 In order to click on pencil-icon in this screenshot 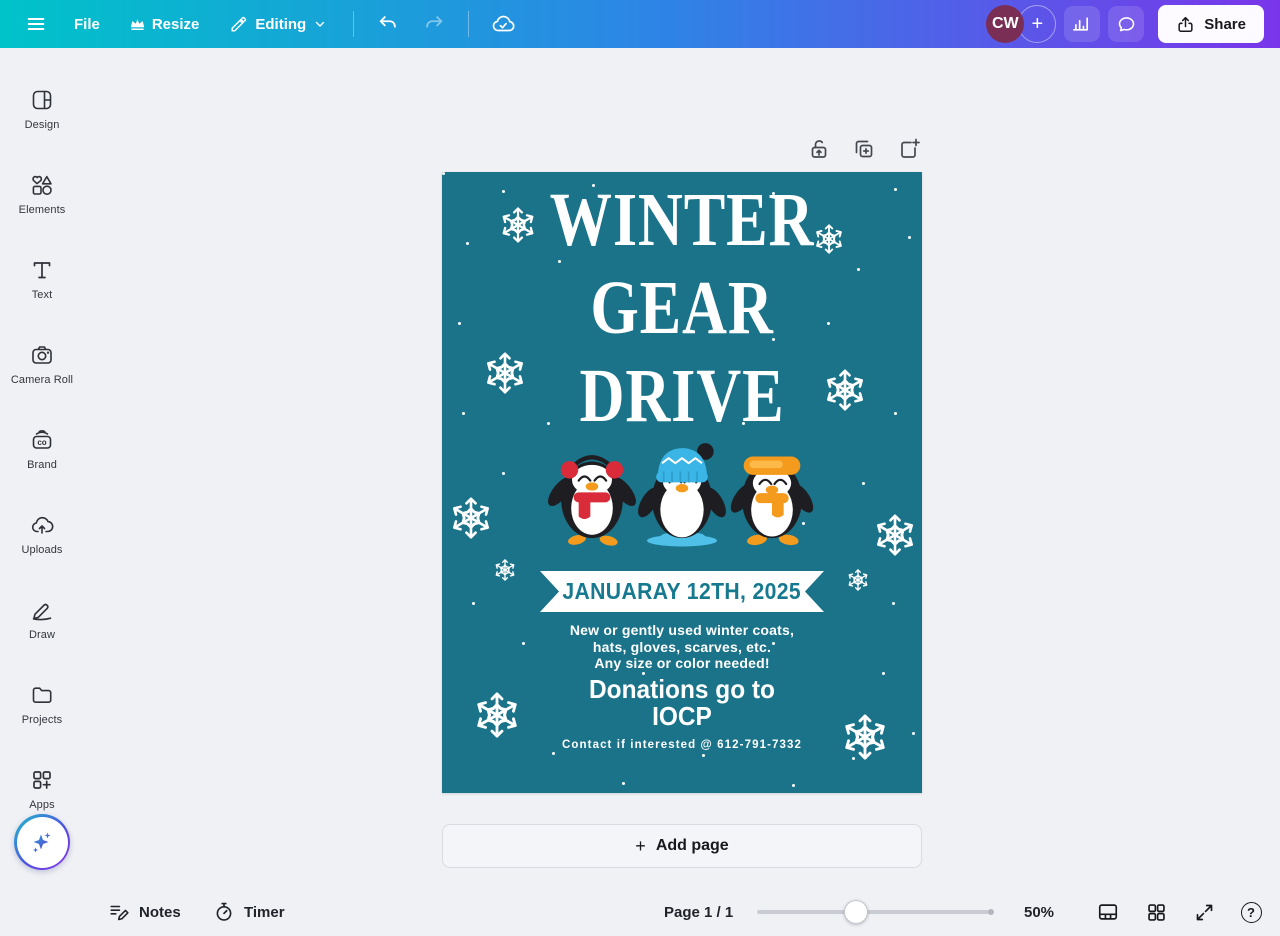, I will do `click(238, 24)`.